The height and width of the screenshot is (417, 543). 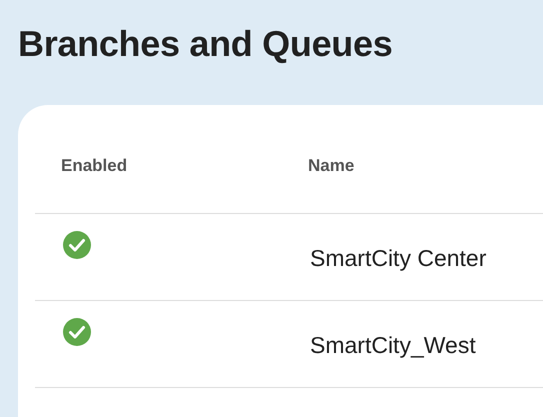 What do you see at coordinates (94, 165) in the screenshot?
I see `column-header: Enabled` at bounding box center [94, 165].